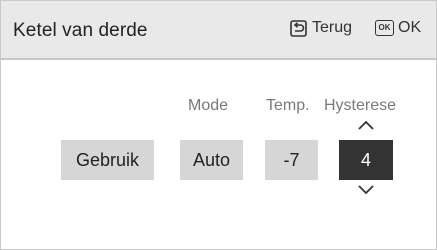 The height and width of the screenshot is (250, 437). I want to click on ok-button: OK OK, so click(398, 28).